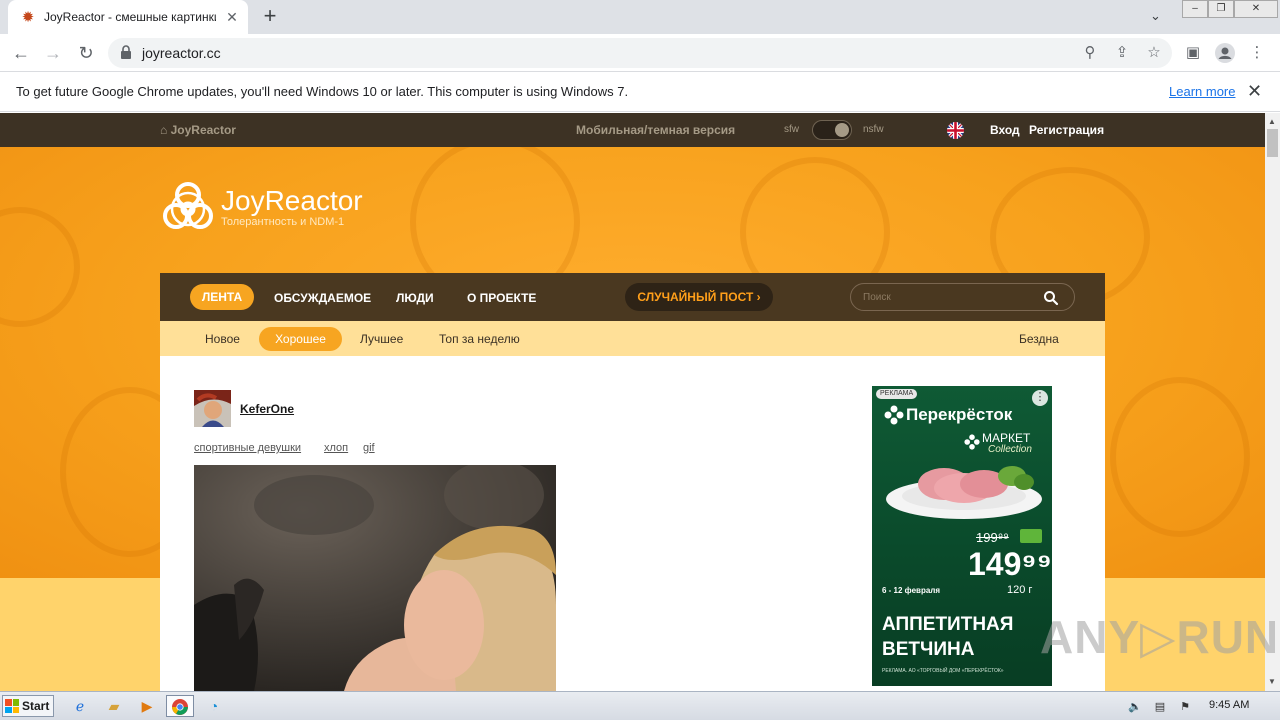 Image resolution: width=1280 pixels, height=720 pixels. What do you see at coordinates (232, 17) in the screenshot?
I see `tab-close-icon: ✕` at bounding box center [232, 17].